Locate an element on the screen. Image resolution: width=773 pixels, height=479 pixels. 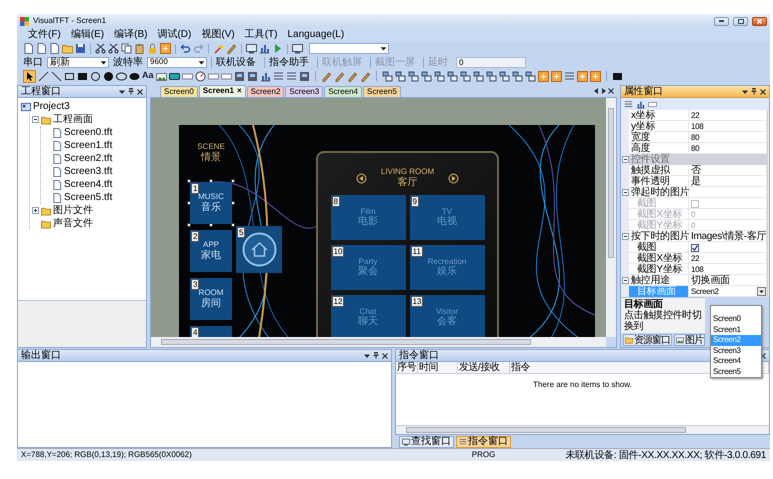
document-icon is located at coordinates (41, 48).